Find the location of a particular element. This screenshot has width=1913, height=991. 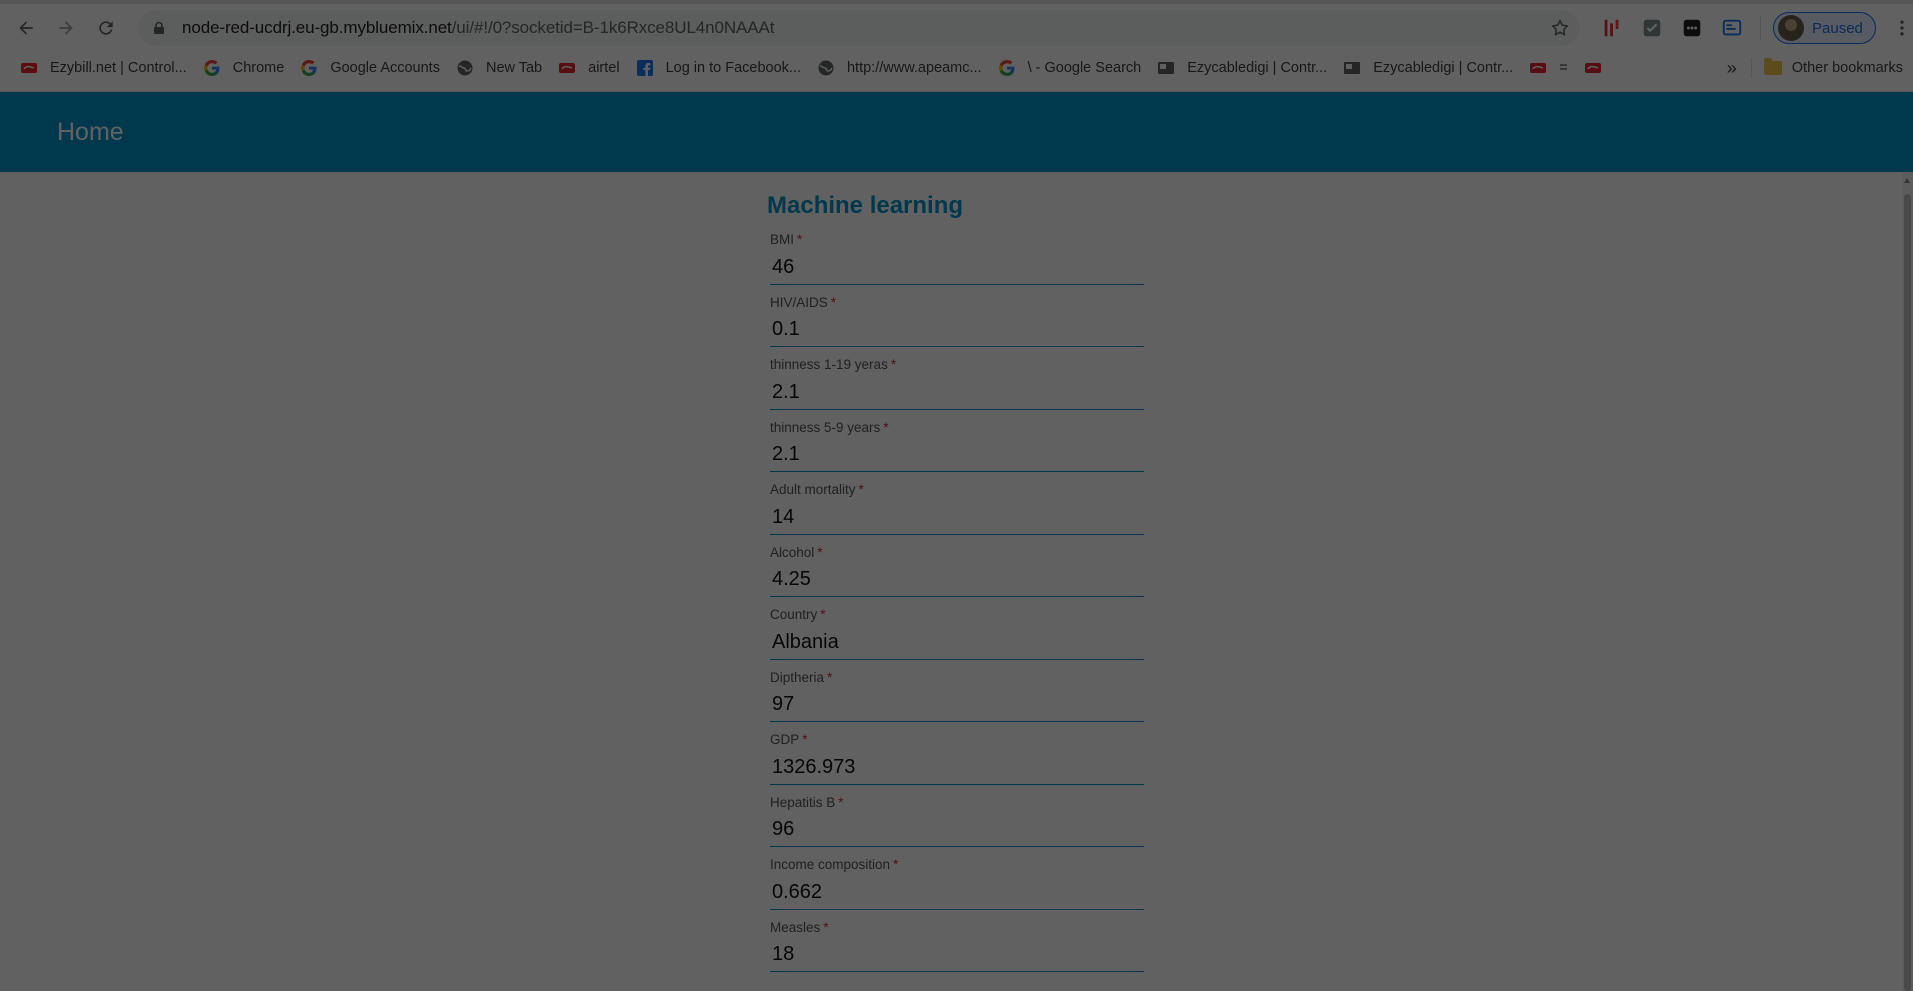

bookmark-label: Chrome is located at coordinates (258, 68).